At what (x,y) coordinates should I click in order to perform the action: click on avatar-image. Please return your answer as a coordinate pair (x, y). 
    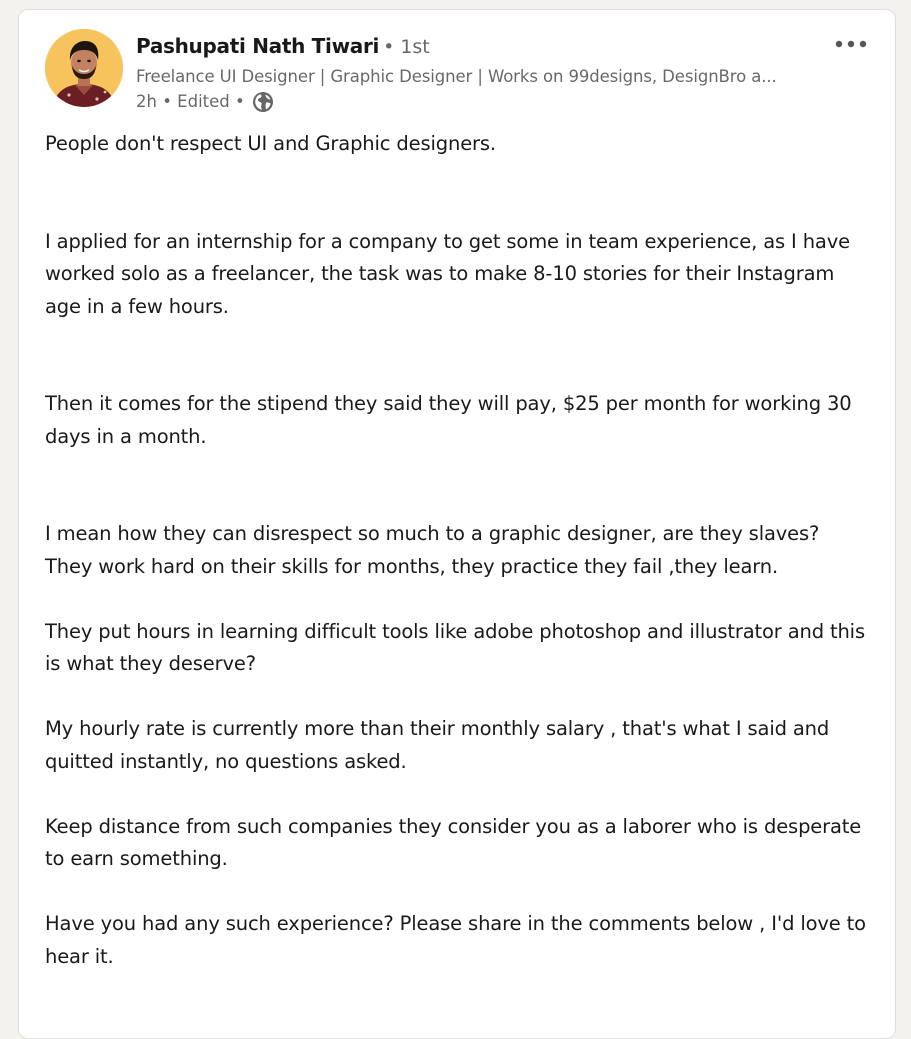
    Looking at the image, I should click on (84, 68).